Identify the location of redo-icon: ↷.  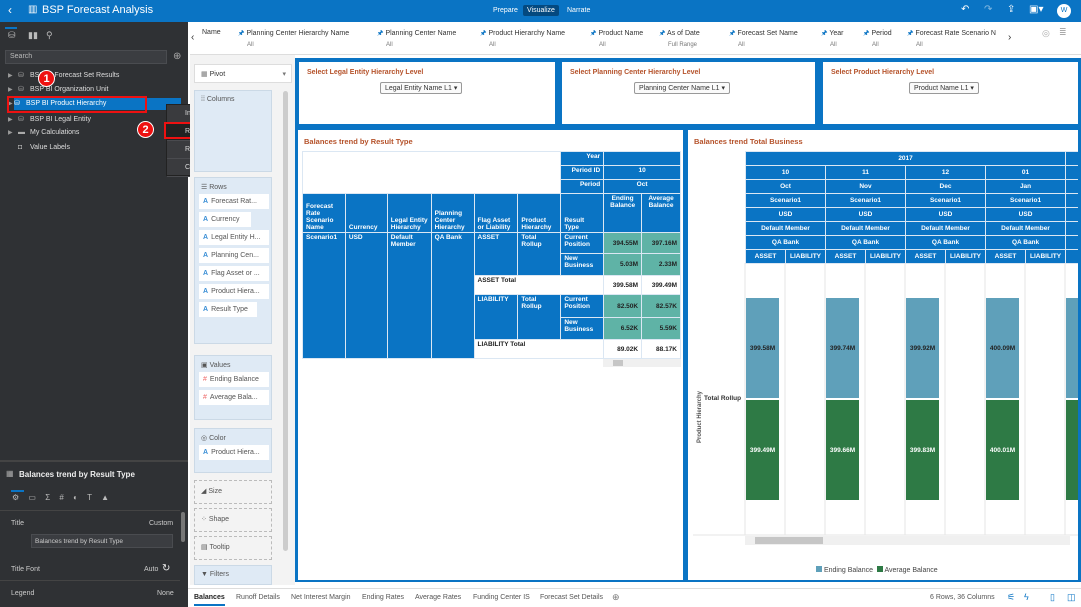
(988, 9).